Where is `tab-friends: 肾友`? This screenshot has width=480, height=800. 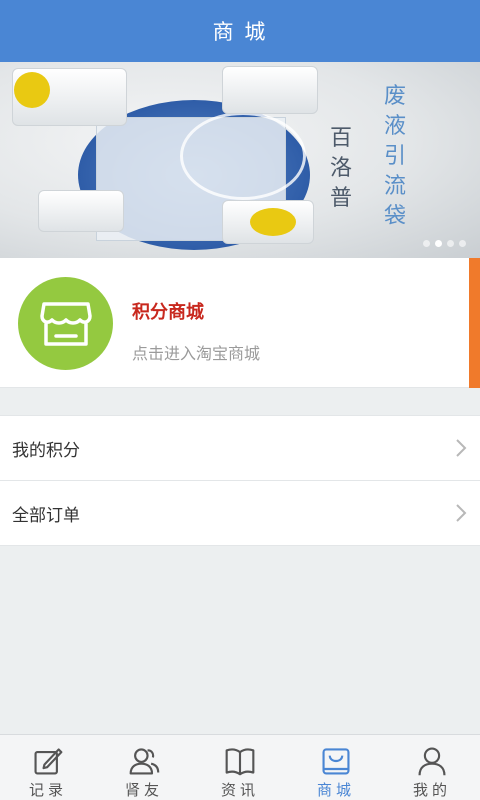
tab-friends: 肾友 is located at coordinates (144, 767).